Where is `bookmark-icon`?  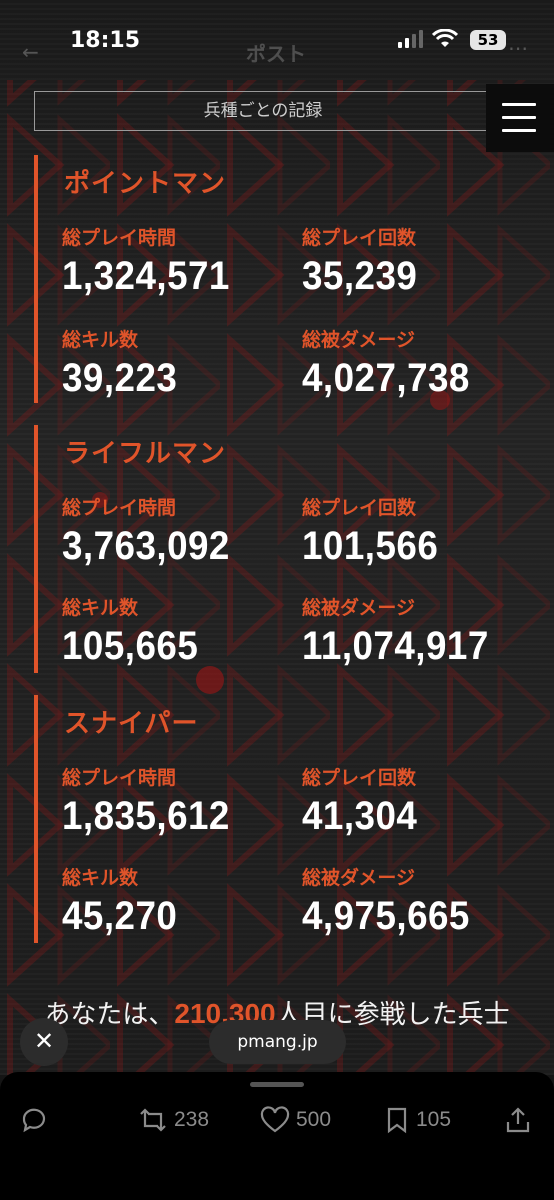
bookmark-icon is located at coordinates (397, 1120).